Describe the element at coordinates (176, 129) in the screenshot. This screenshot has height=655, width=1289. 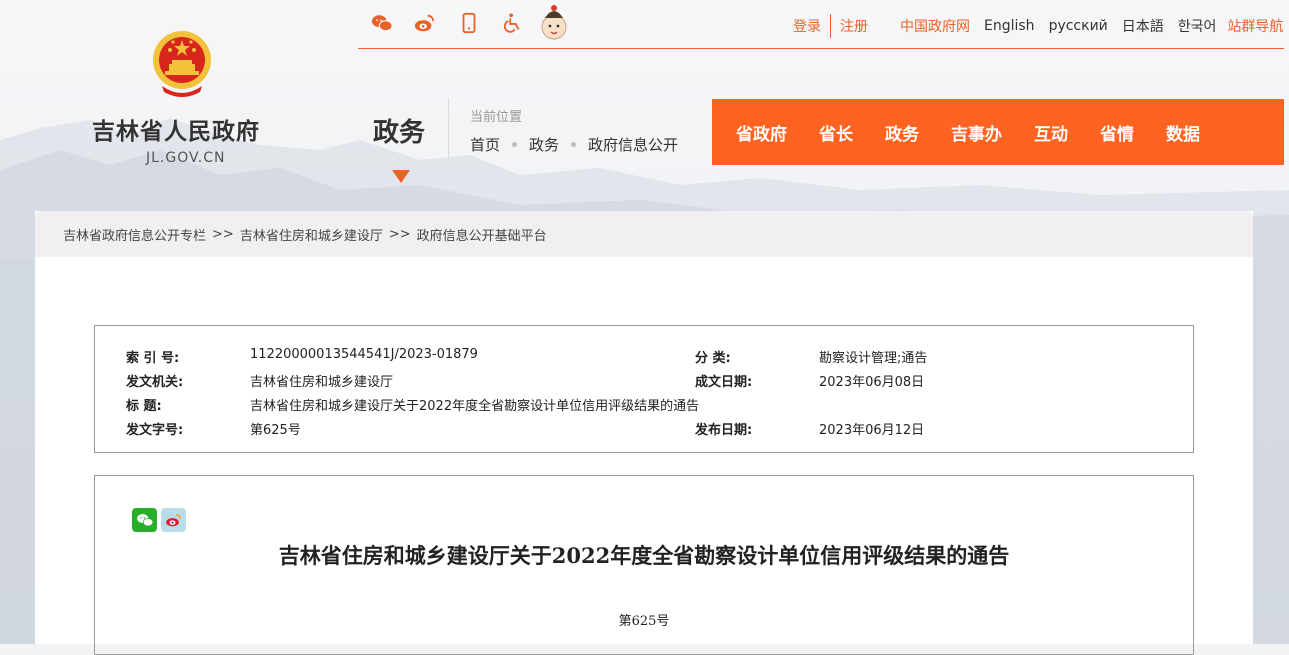
I see `site-name: 吉林省人民政府` at that location.